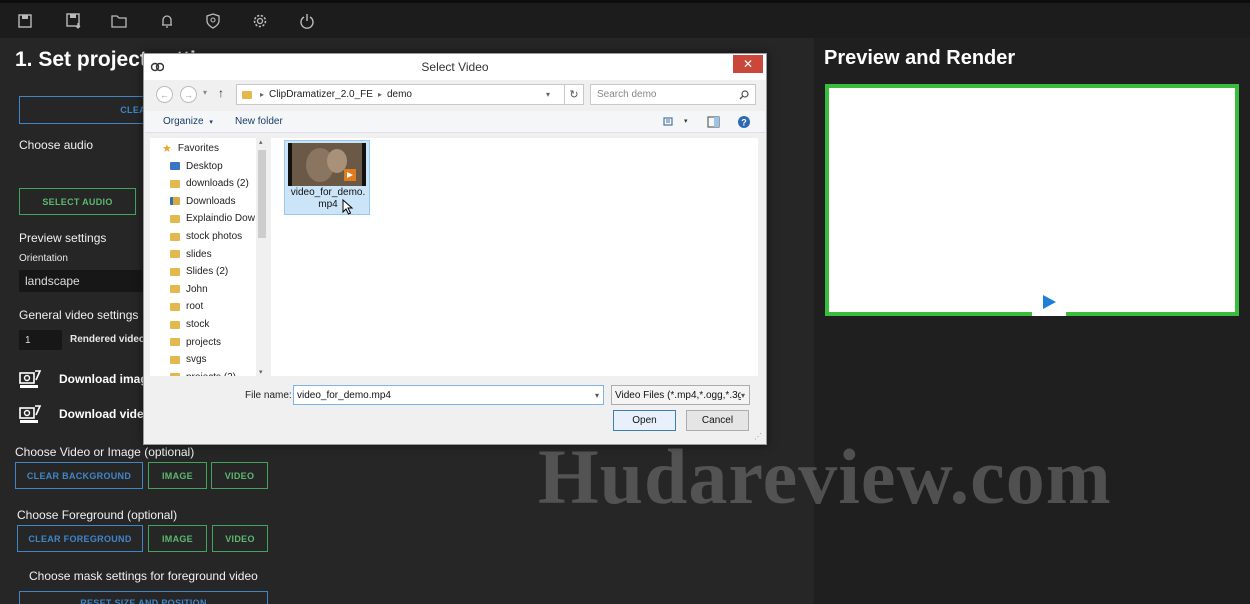 The width and height of the screenshot is (1250, 604). What do you see at coordinates (80, 538) in the screenshot?
I see `clear-foreground-button: CLEAR FOREGROUND` at bounding box center [80, 538].